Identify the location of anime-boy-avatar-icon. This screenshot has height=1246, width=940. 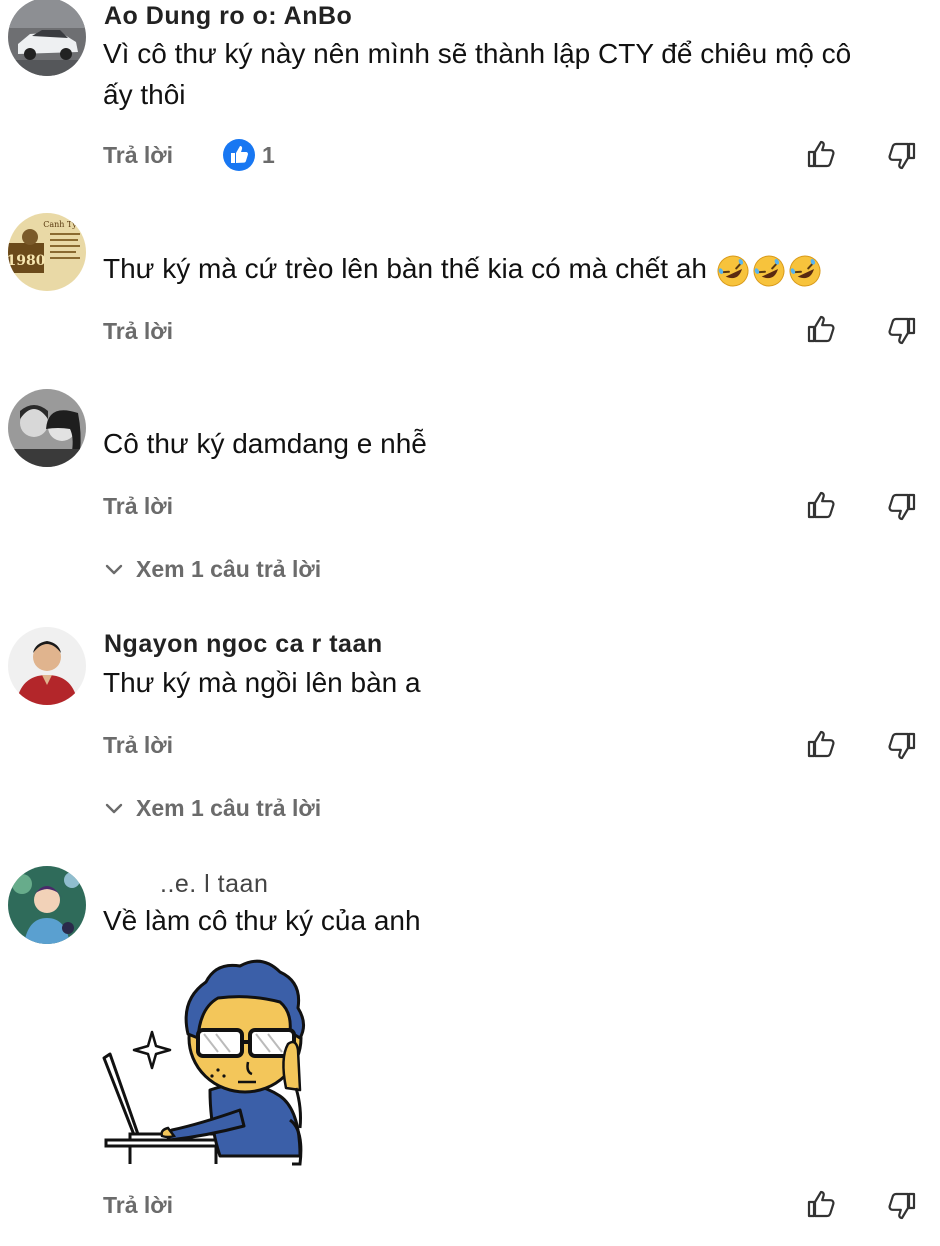
(47, 905).